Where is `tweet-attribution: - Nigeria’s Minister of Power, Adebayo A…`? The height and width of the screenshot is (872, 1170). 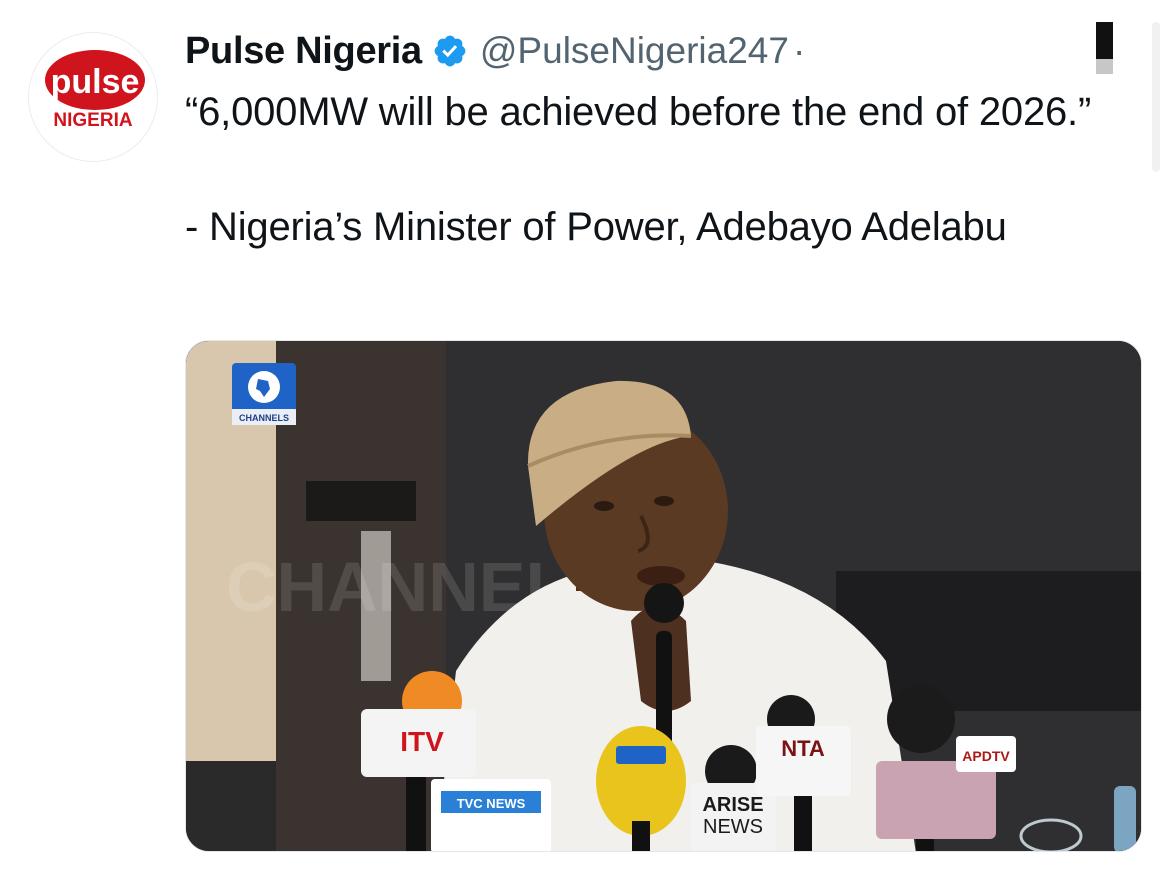 tweet-attribution: - Nigeria’s Minister of Power, Adebayo A… is located at coordinates (596, 227).